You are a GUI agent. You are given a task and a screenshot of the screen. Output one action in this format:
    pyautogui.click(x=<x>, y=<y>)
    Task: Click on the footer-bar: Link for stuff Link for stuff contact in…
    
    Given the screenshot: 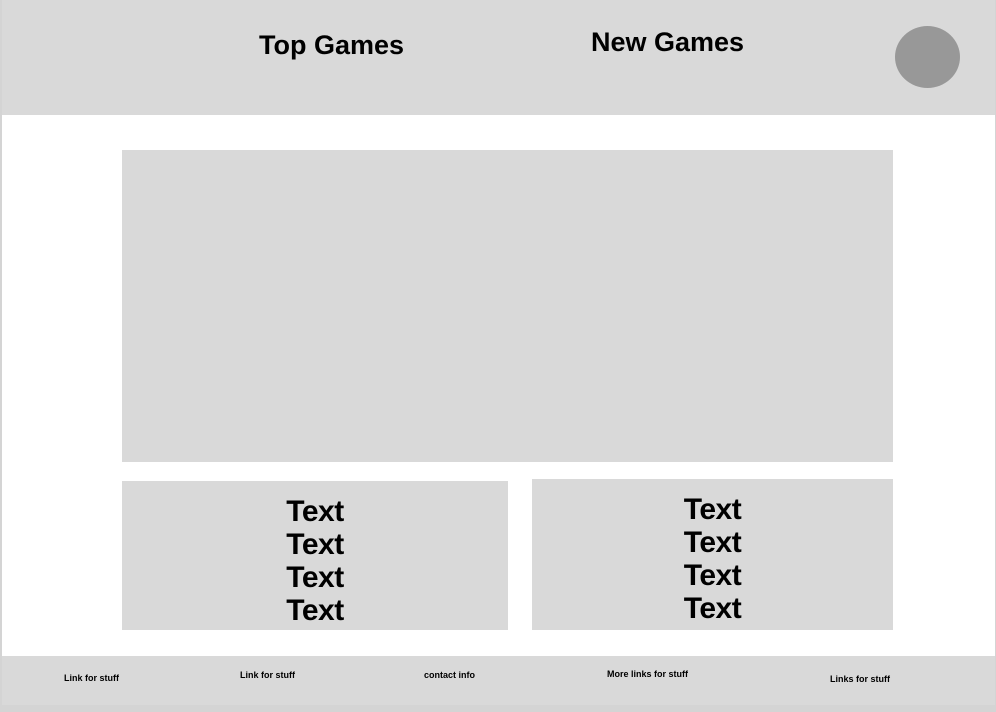 What is the action you would take?
    pyautogui.click(x=498, y=680)
    